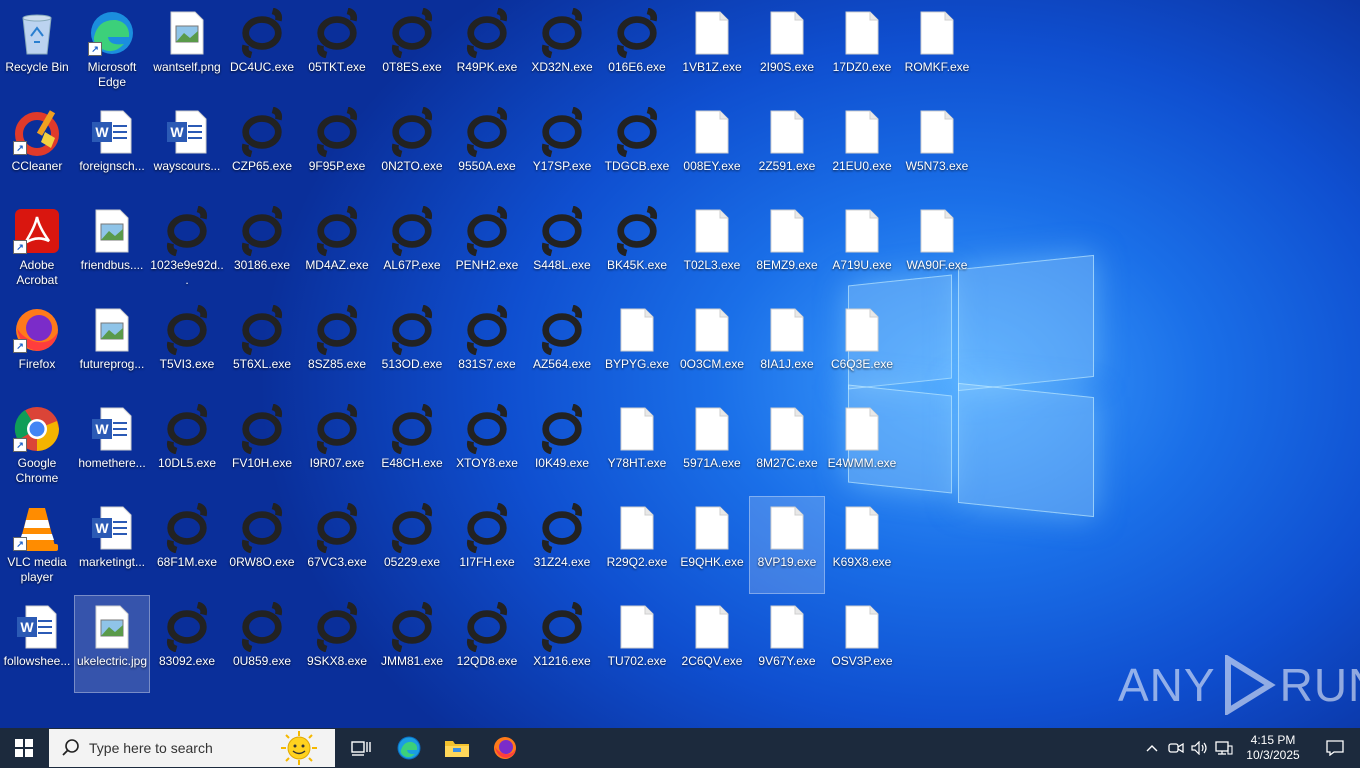 This screenshot has height=768, width=1360. Describe the element at coordinates (1200, 748) in the screenshot. I see `volume-button` at that location.